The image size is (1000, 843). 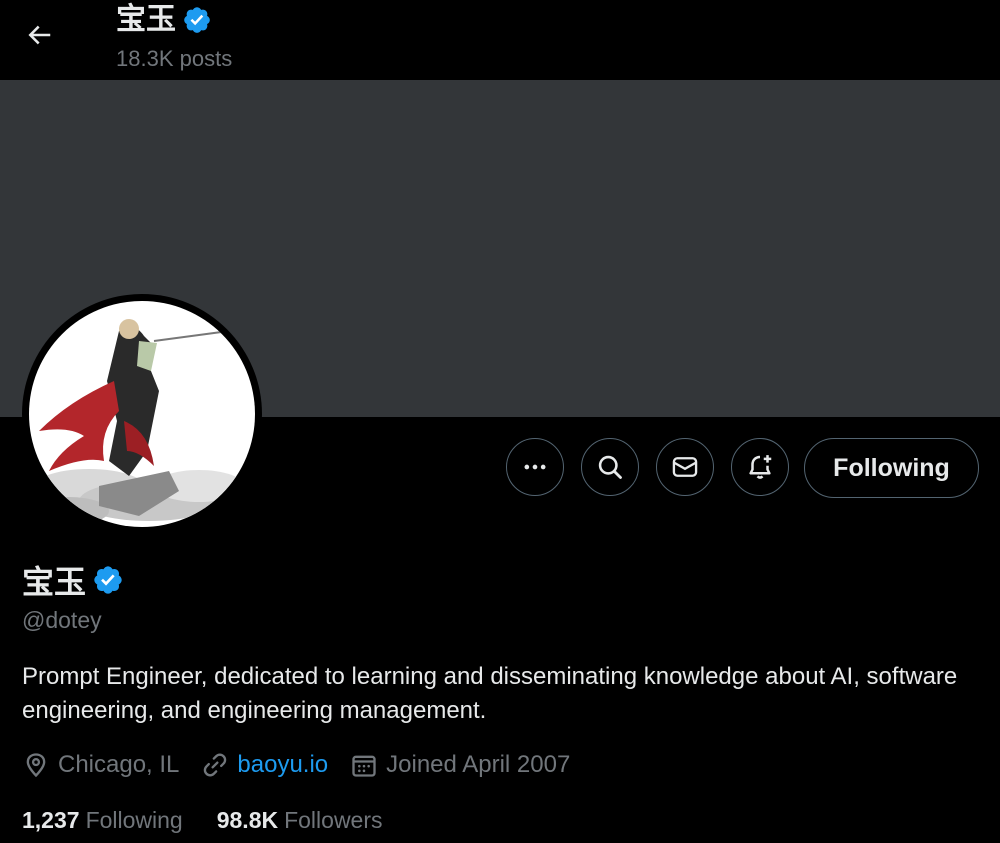 I want to click on header-title: 宝玉, so click(x=164, y=20).